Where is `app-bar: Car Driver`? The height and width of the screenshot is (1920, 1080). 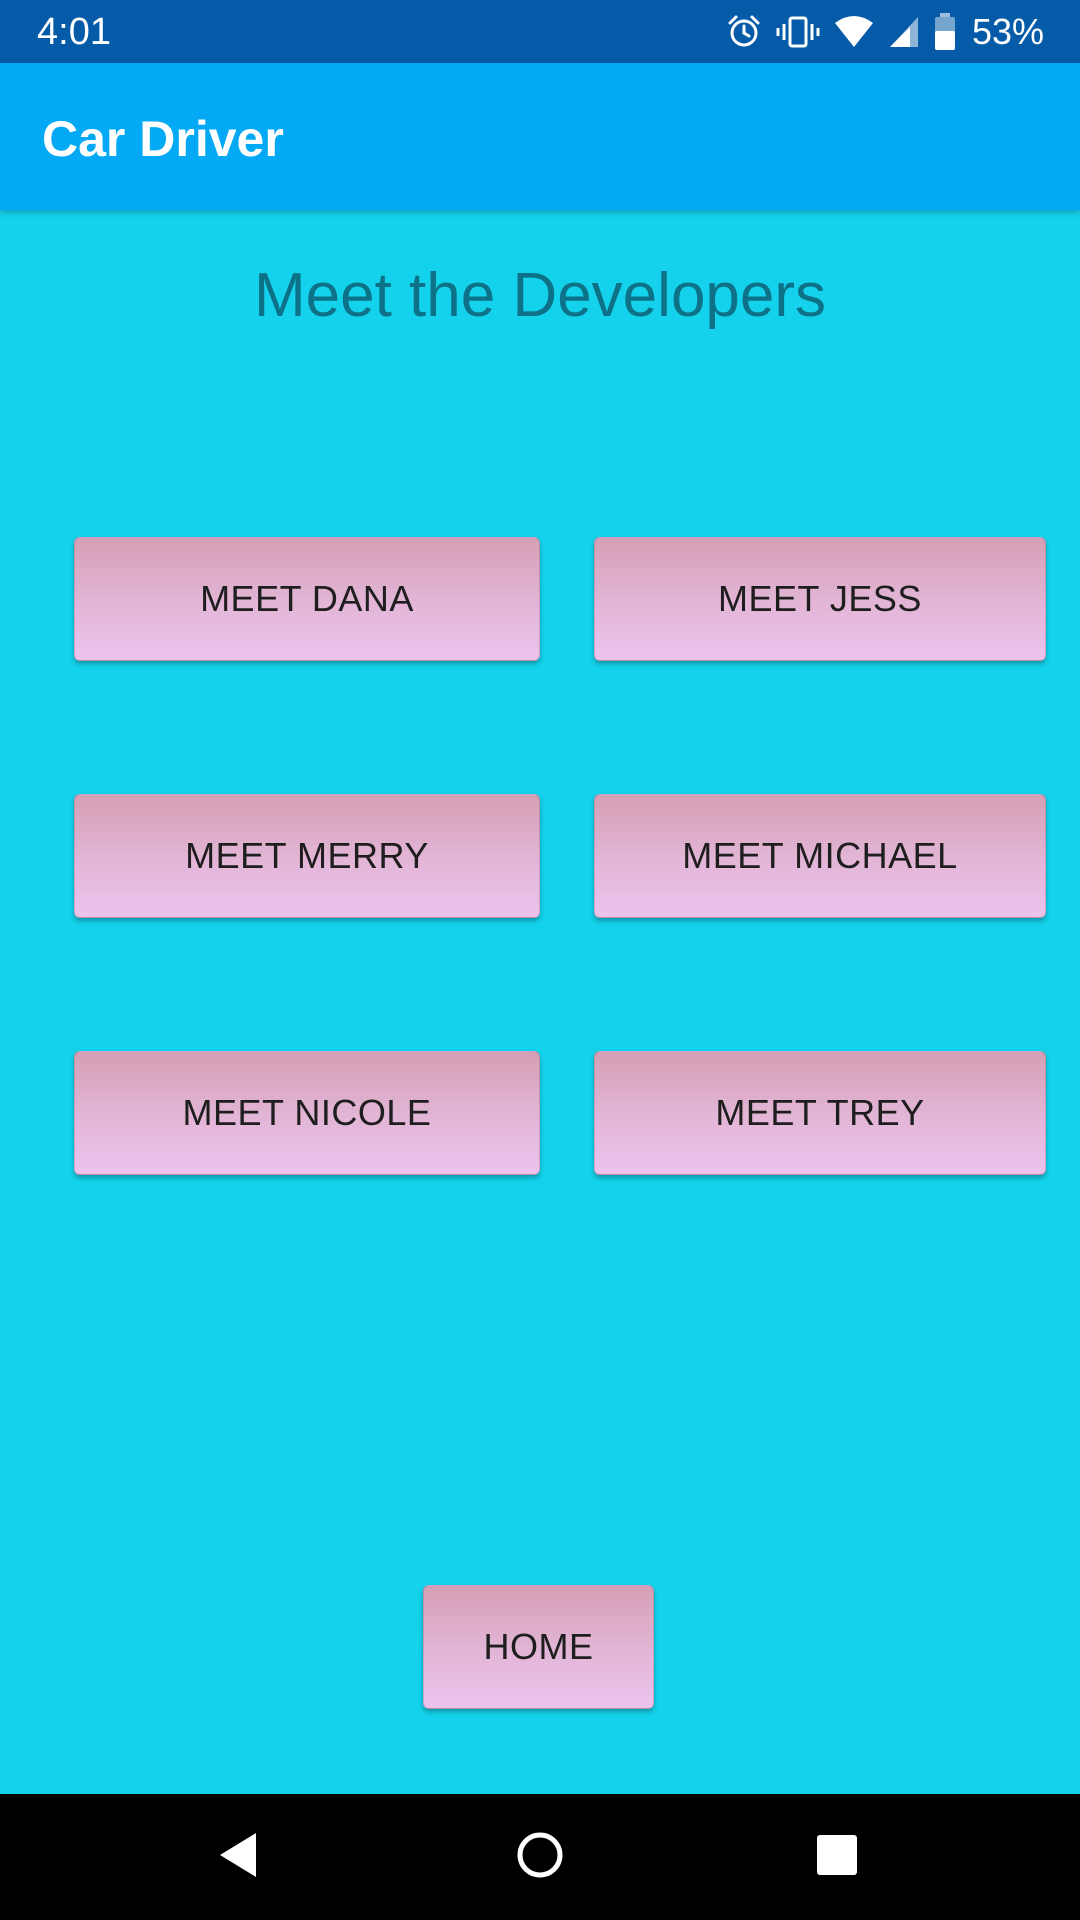 app-bar: Car Driver is located at coordinates (540, 136).